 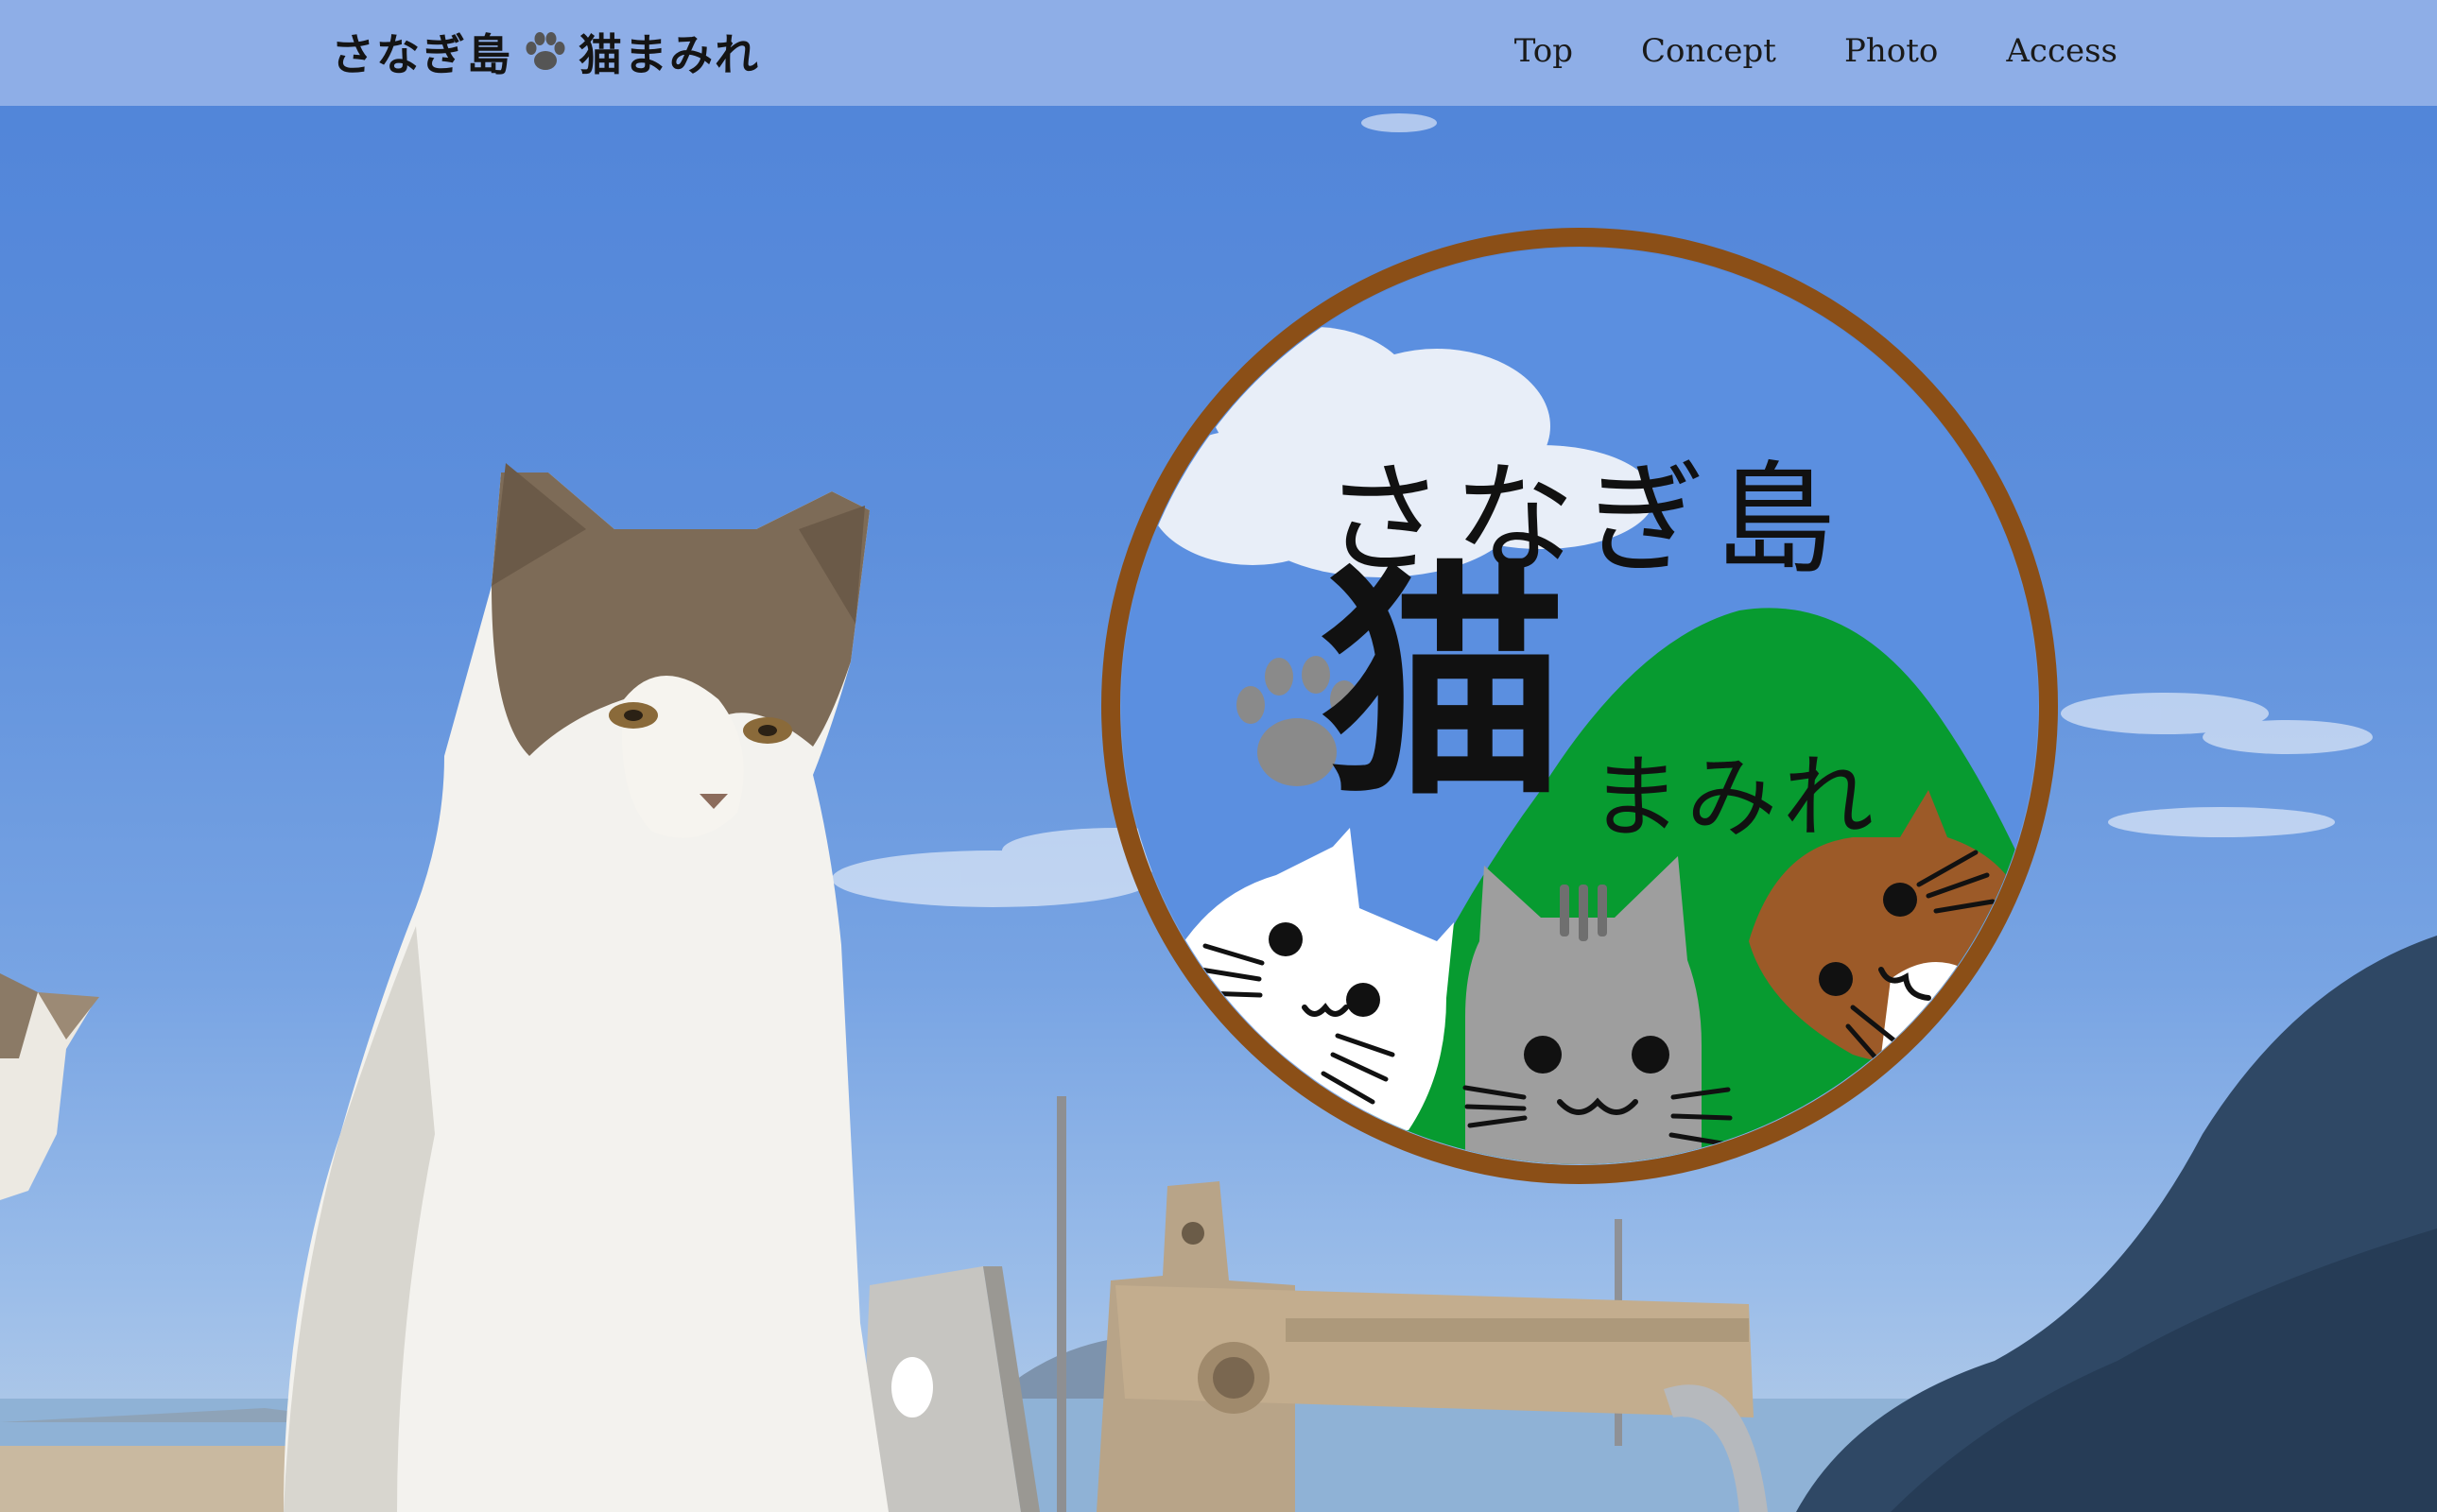 What do you see at coordinates (422, 54) in the screenshot?
I see `brand-text-1: さなぎ島` at bounding box center [422, 54].